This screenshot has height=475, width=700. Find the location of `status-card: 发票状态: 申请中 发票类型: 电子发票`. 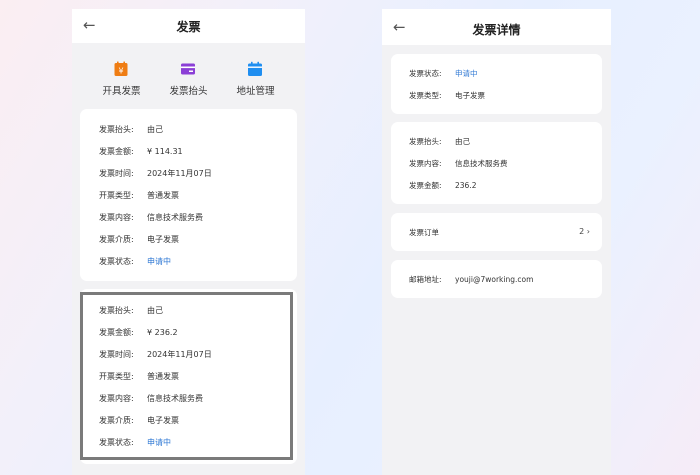

status-card: 发票状态: 申请中 发票类型: 电子发票 is located at coordinates (496, 84).